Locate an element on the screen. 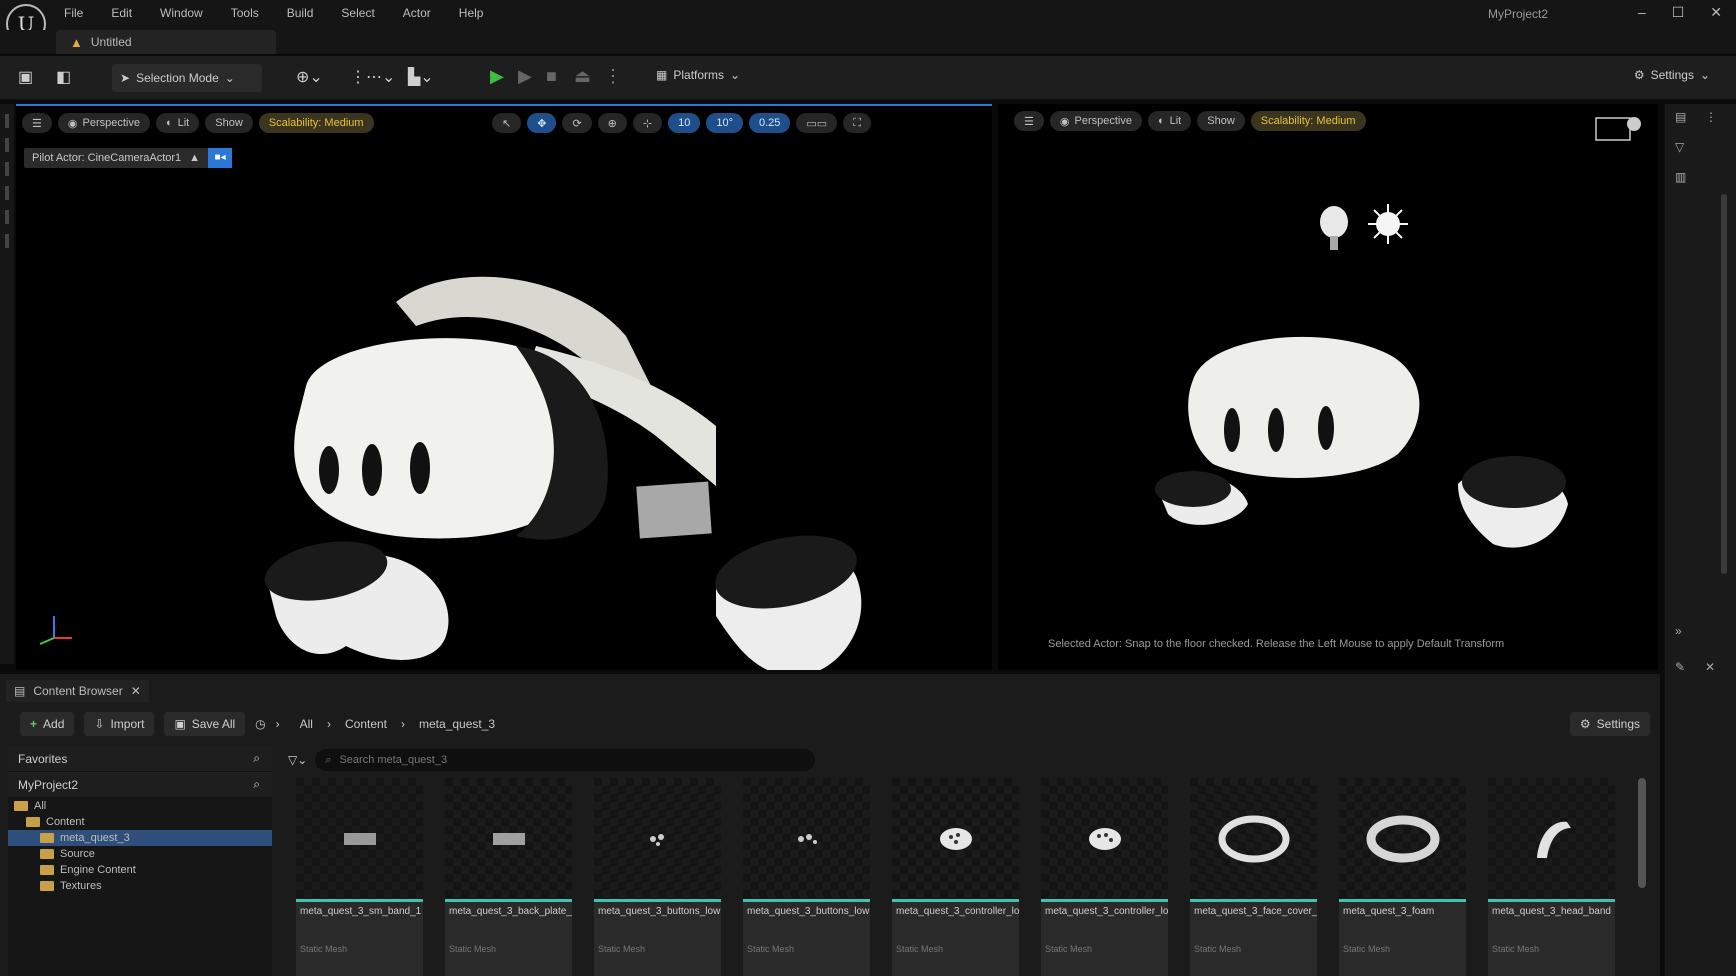 The width and height of the screenshot is (1736, 976). save-all-button: ▣ Save All is located at coordinates (205, 724).